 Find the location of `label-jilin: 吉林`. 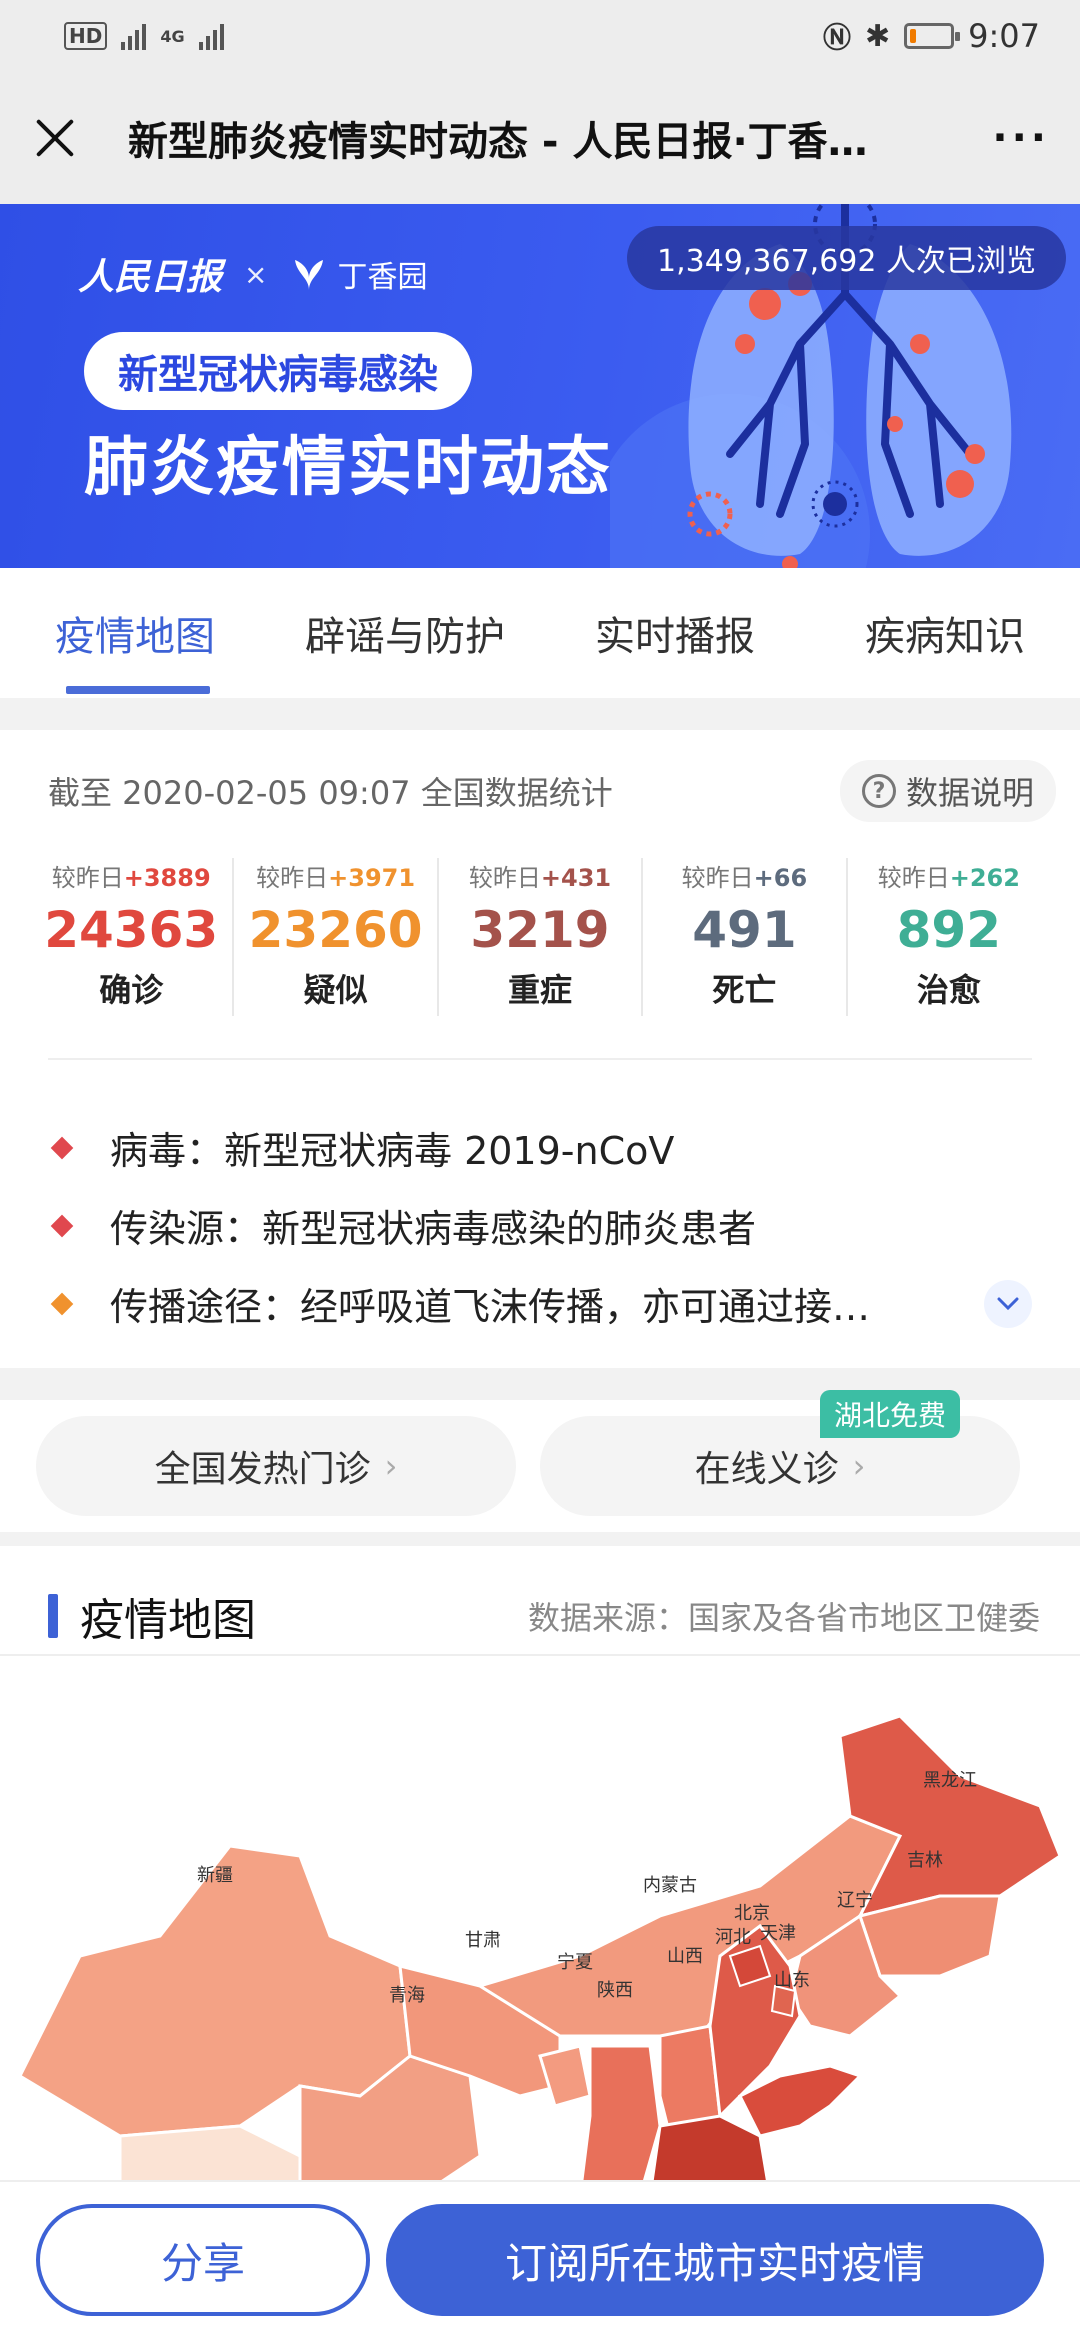

label-jilin: 吉林 is located at coordinates (925, 1860).